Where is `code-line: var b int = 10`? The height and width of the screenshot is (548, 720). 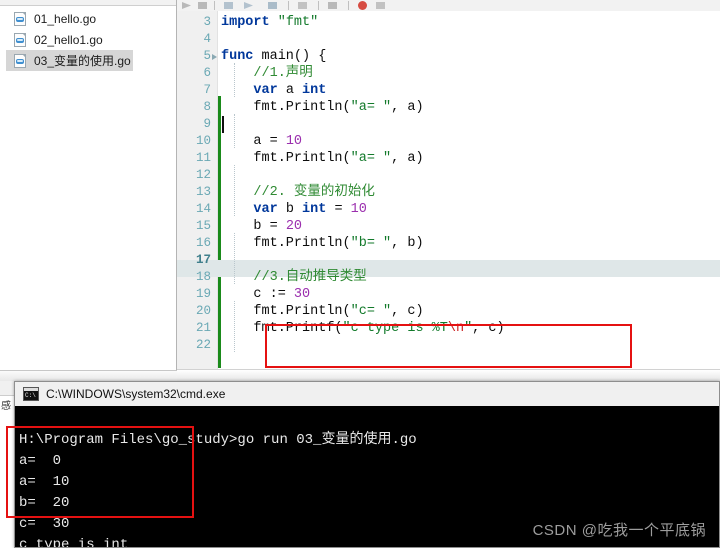
code-line: var b int = 10 is located at coordinates (470, 209).